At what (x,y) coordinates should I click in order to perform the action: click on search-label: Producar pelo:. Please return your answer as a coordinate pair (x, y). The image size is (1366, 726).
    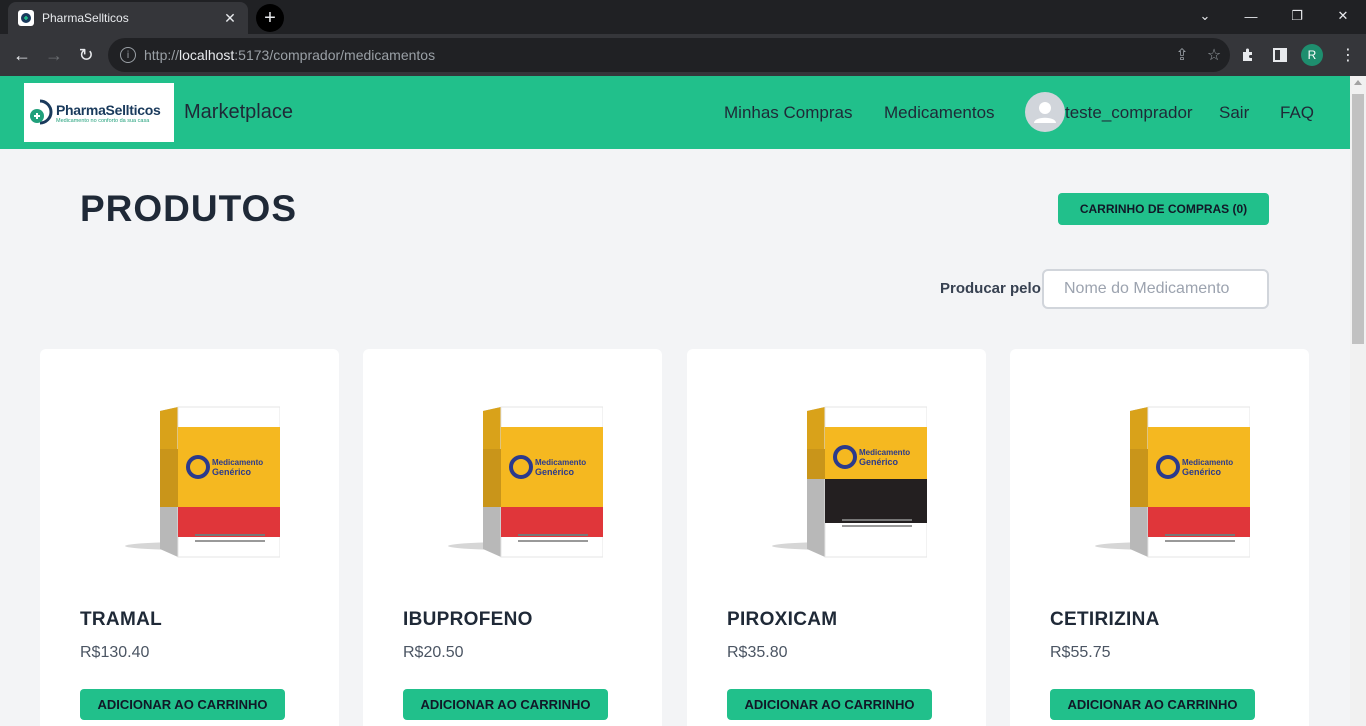
    Looking at the image, I should click on (993, 288).